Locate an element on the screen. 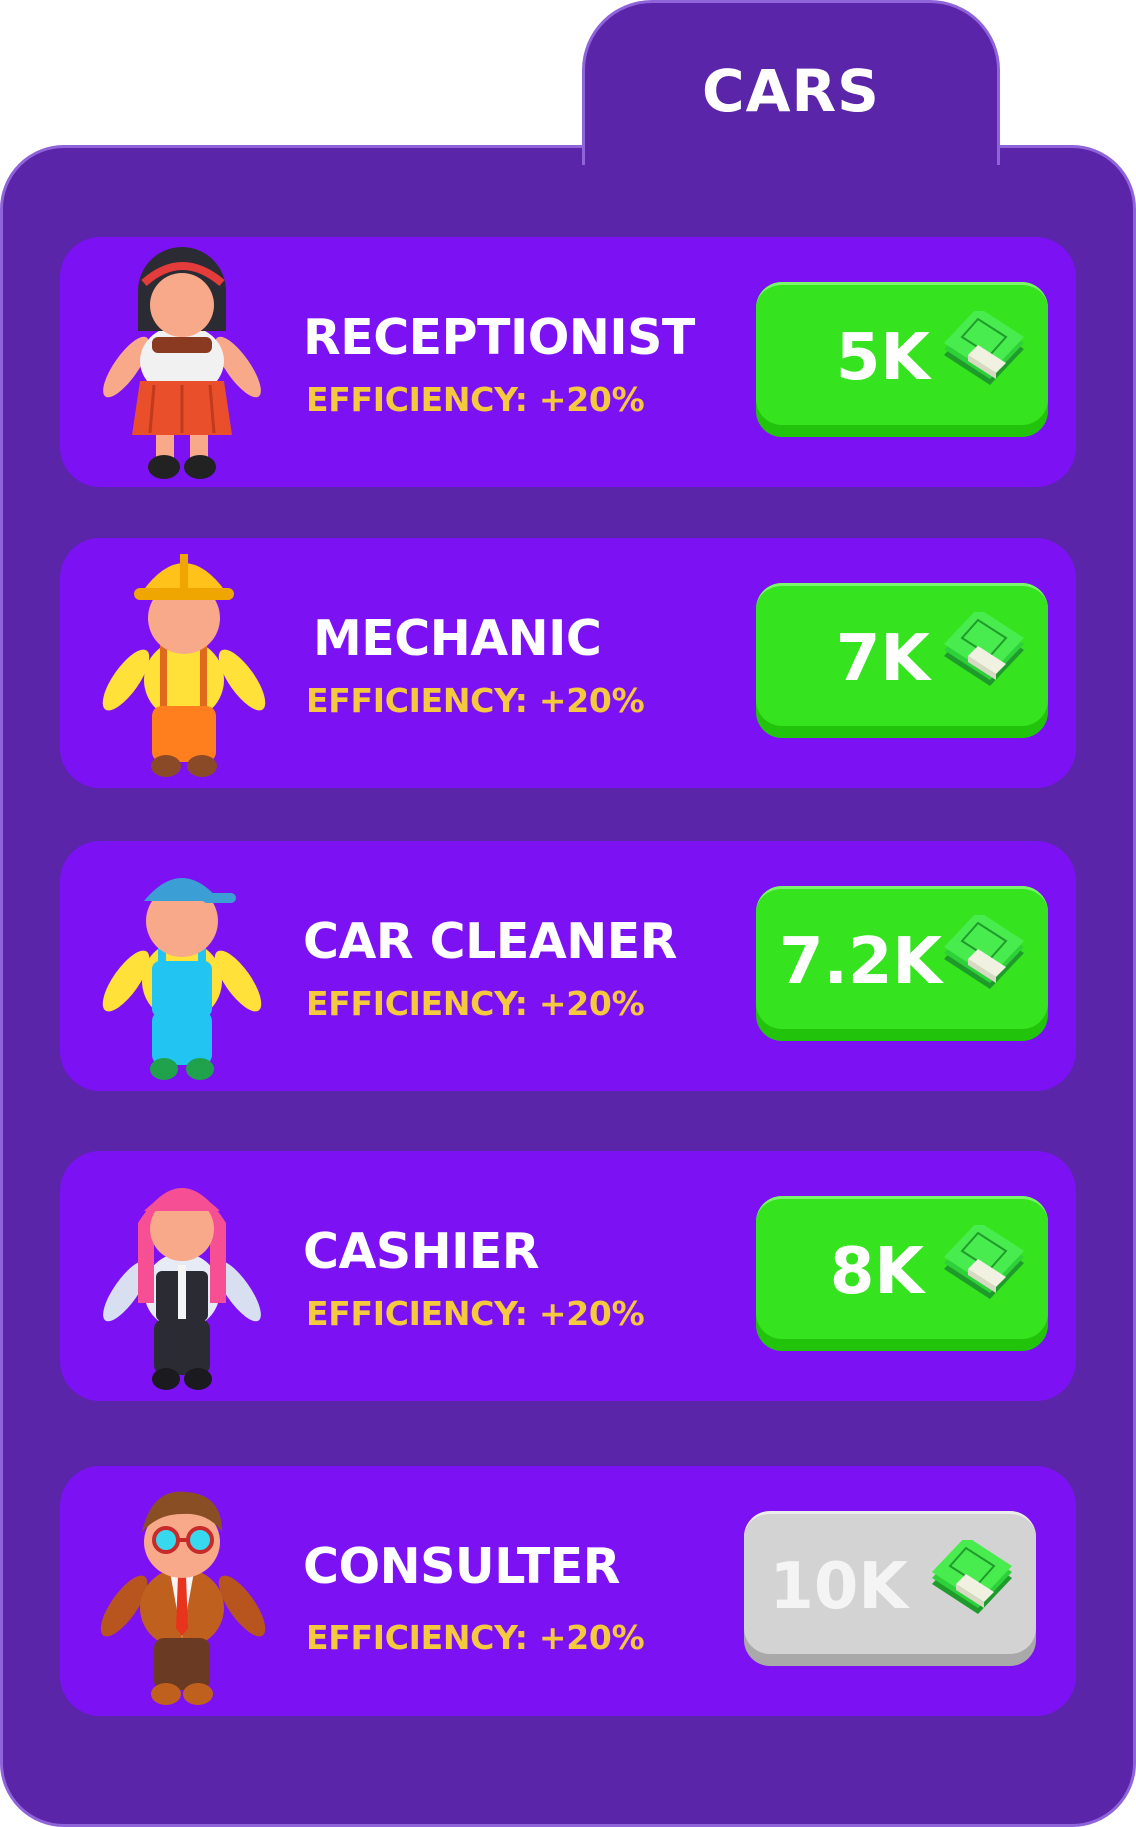  worker-row-cashier: CASHIER EFFICIENCY: +20% 8K is located at coordinates (568, 1276).